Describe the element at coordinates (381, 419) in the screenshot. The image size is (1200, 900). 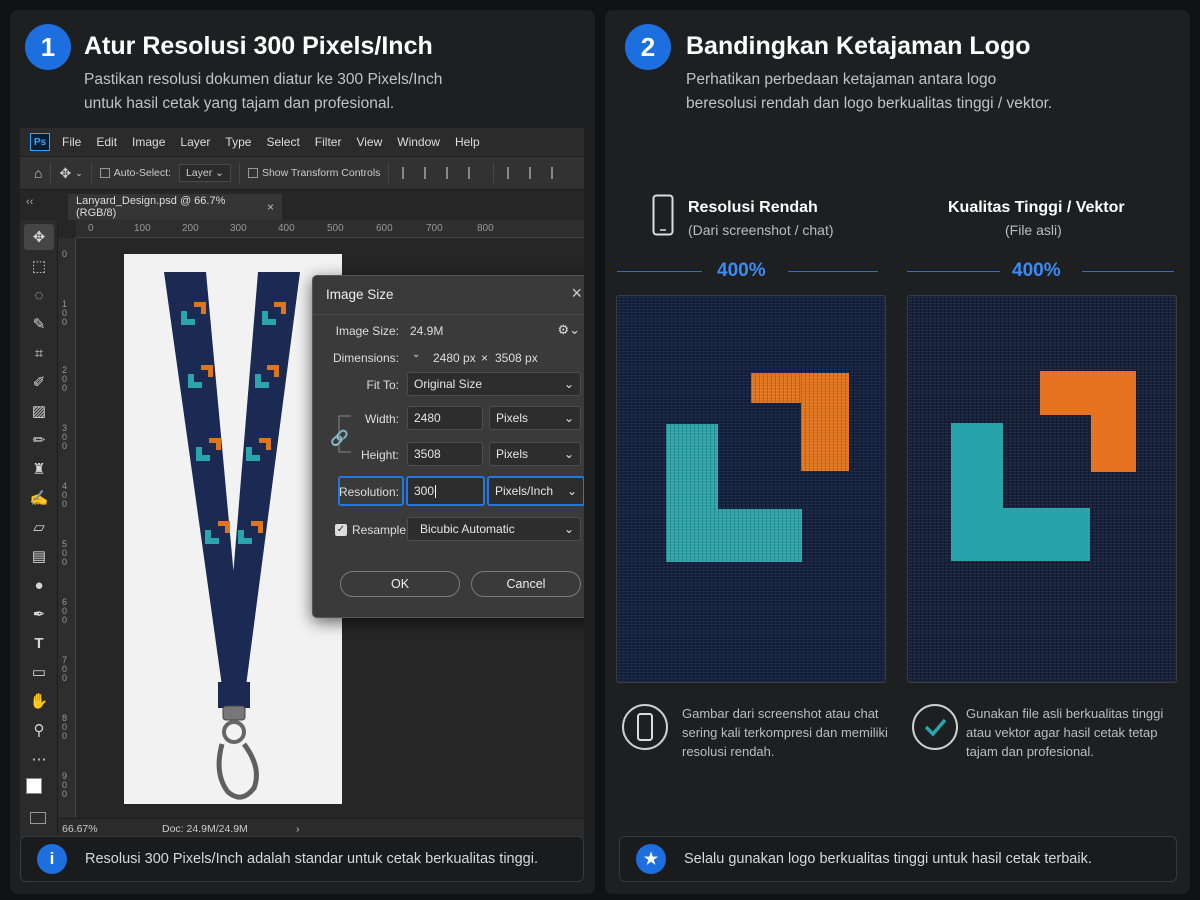
I see `width-label: Width:` at that location.